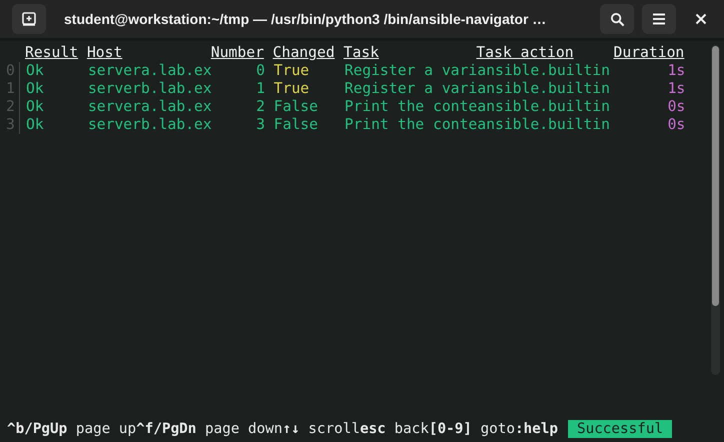 The width and height of the screenshot is (724, 442). Describe the element at coordinates (51, 52) in the screenshot. I see `column-header: Result` at that location.